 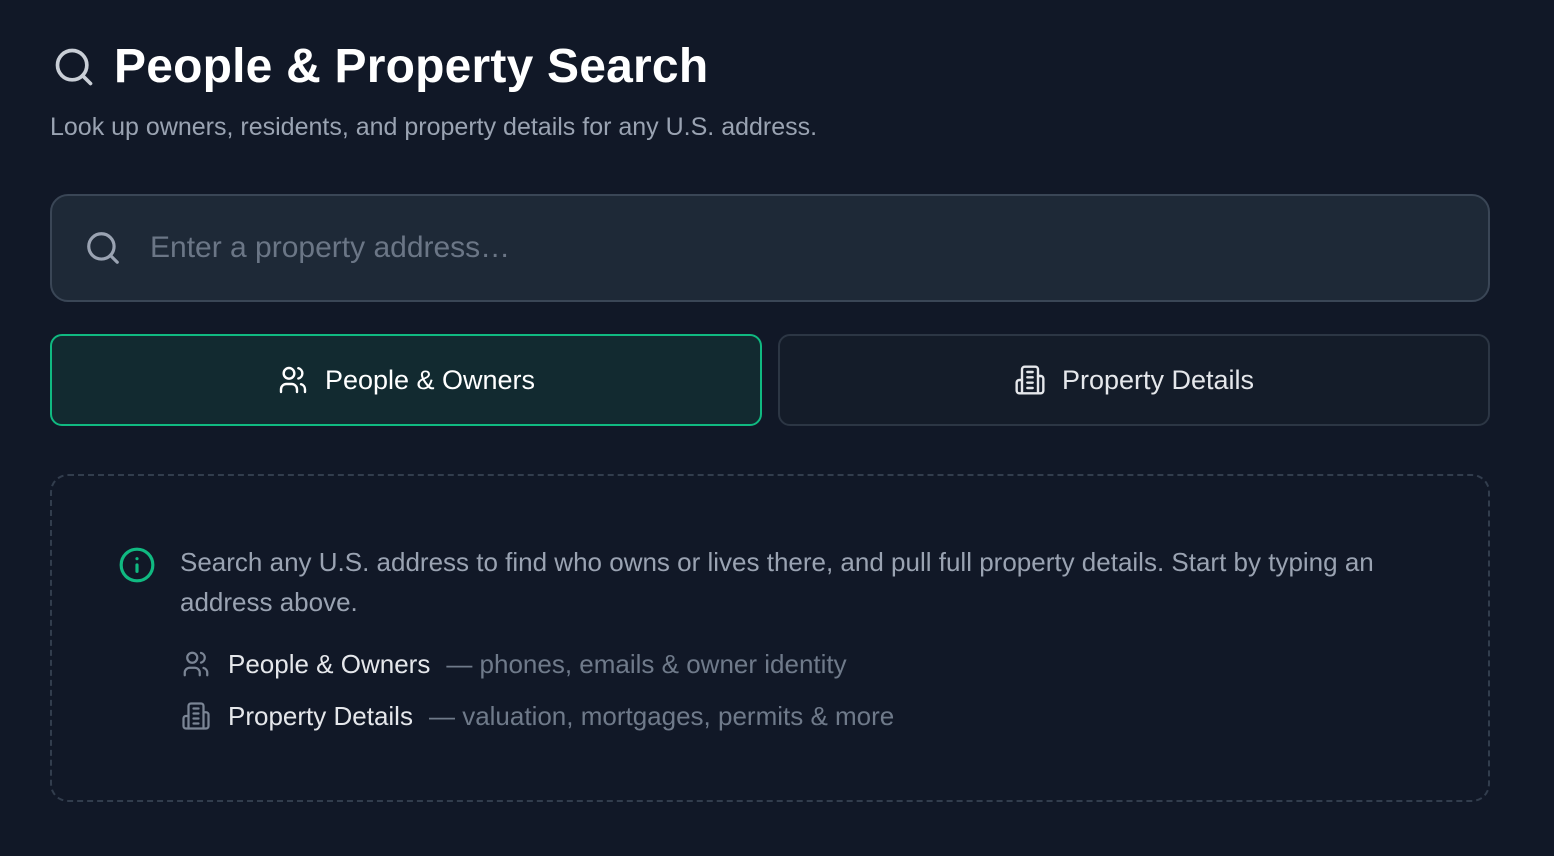 I want to click on tab-label: Property Details, so click(x=1158, y=379).